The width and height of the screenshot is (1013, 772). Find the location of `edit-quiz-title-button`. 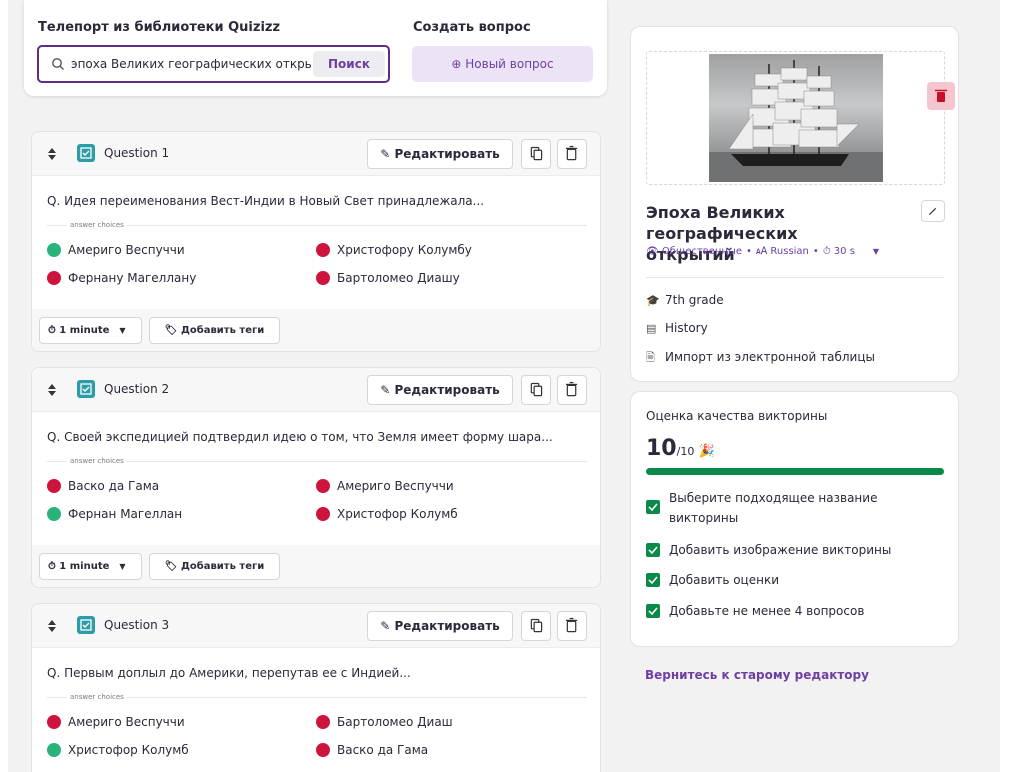

edit-quiz-title-button is located at coordinates (933, 211).